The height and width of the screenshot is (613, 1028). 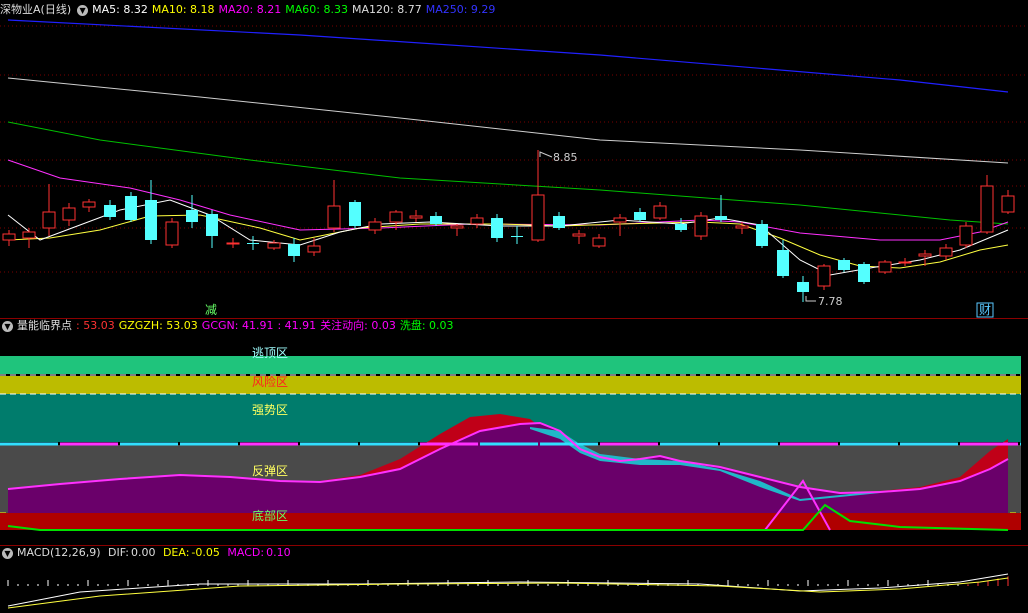 I want to click on low-pointer, so click(x=810, y=299).